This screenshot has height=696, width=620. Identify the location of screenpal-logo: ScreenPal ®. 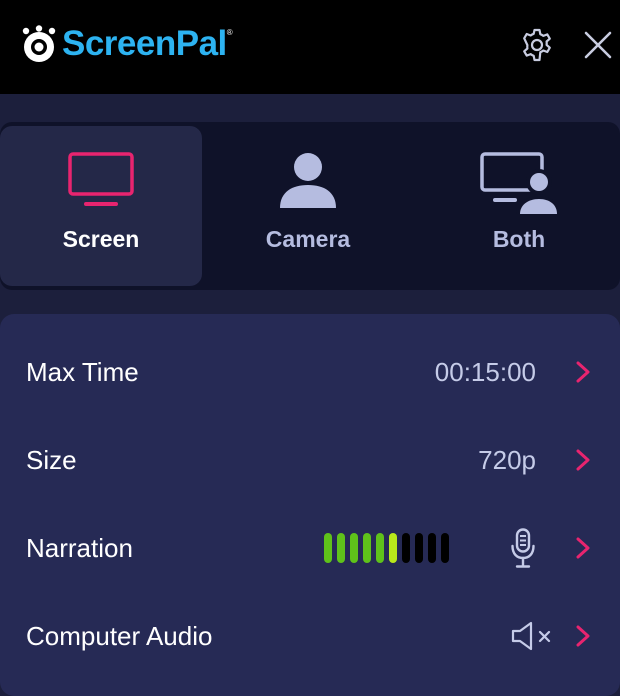
(126, 44).